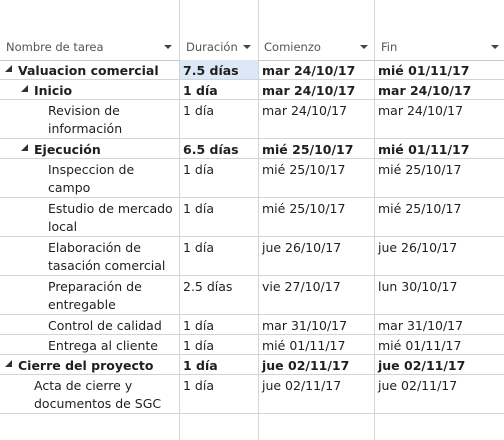 The height and width of the screenshot is (440, 504). I want to click on column-header-finish-label: Fin, so click(389, 47).